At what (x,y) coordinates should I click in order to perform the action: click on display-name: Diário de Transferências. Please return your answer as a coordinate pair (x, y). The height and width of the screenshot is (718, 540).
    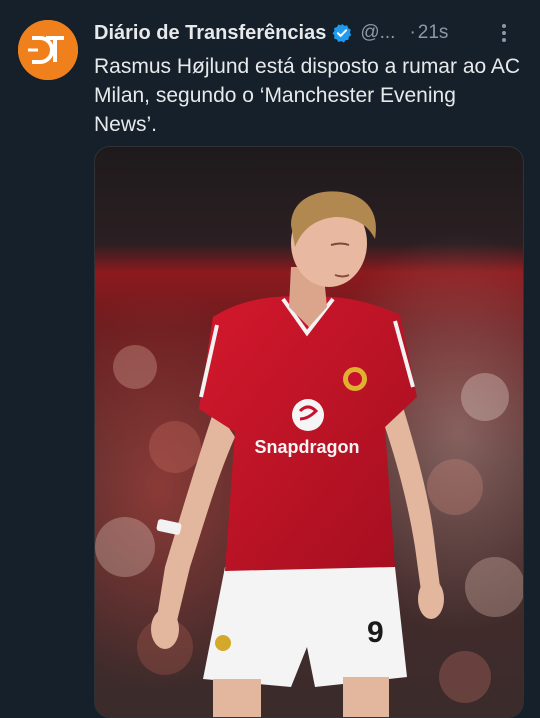
    Looking at the image, I should click on (210, 33).